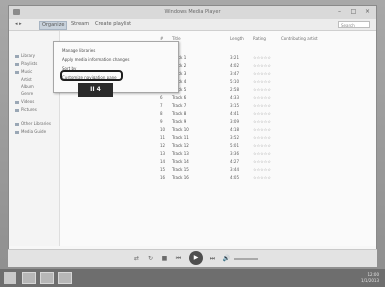 The height and width of the screenshot is (287, 385). Describe the element at coordinates (95, 90) in the screenshot. I see `tooltip: II 4` at that location.